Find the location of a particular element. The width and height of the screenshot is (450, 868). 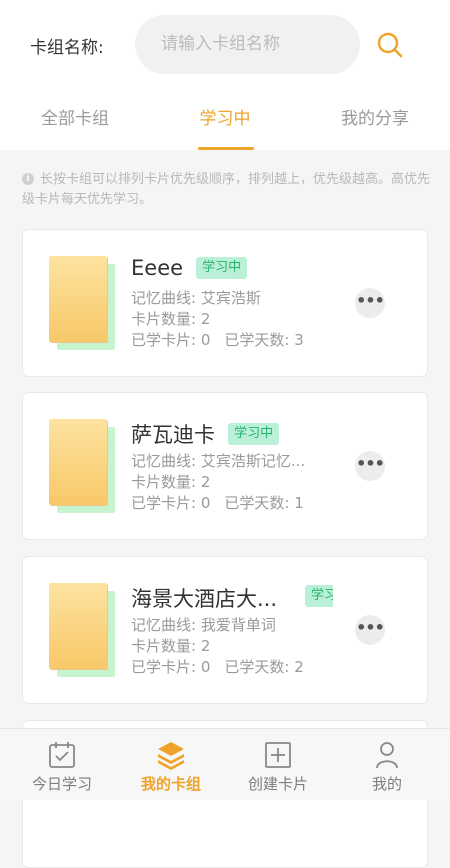

nav-profile: 我的 is located at coordinates (387, 765).